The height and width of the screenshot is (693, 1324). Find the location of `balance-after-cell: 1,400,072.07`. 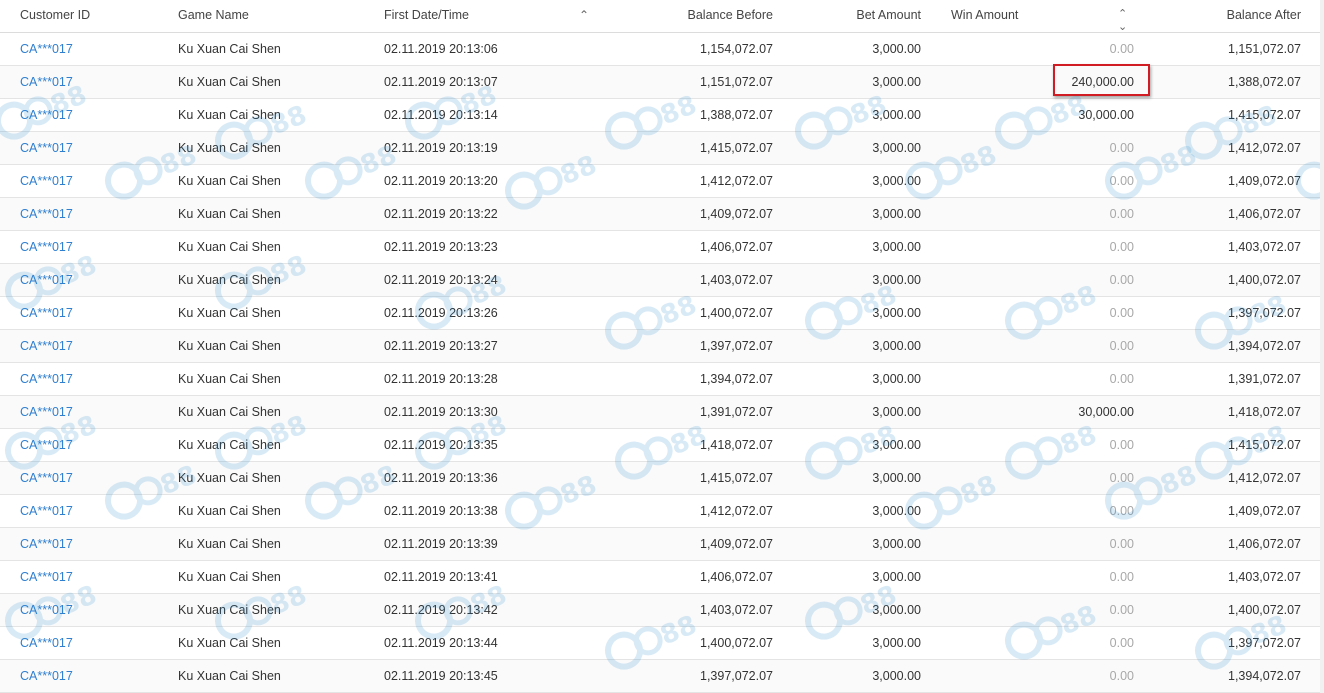

balance-after-cell: 1,400,072.07 is located at coordinates (1264, 280).